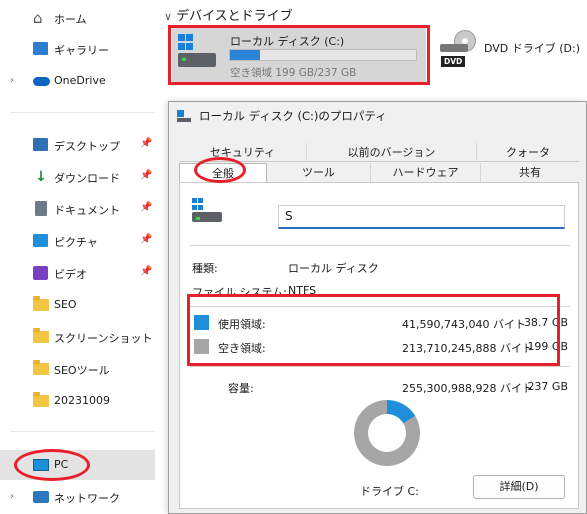 The image size is (587, 514). I want to click on volume-name-input: S, so click(421, 217).